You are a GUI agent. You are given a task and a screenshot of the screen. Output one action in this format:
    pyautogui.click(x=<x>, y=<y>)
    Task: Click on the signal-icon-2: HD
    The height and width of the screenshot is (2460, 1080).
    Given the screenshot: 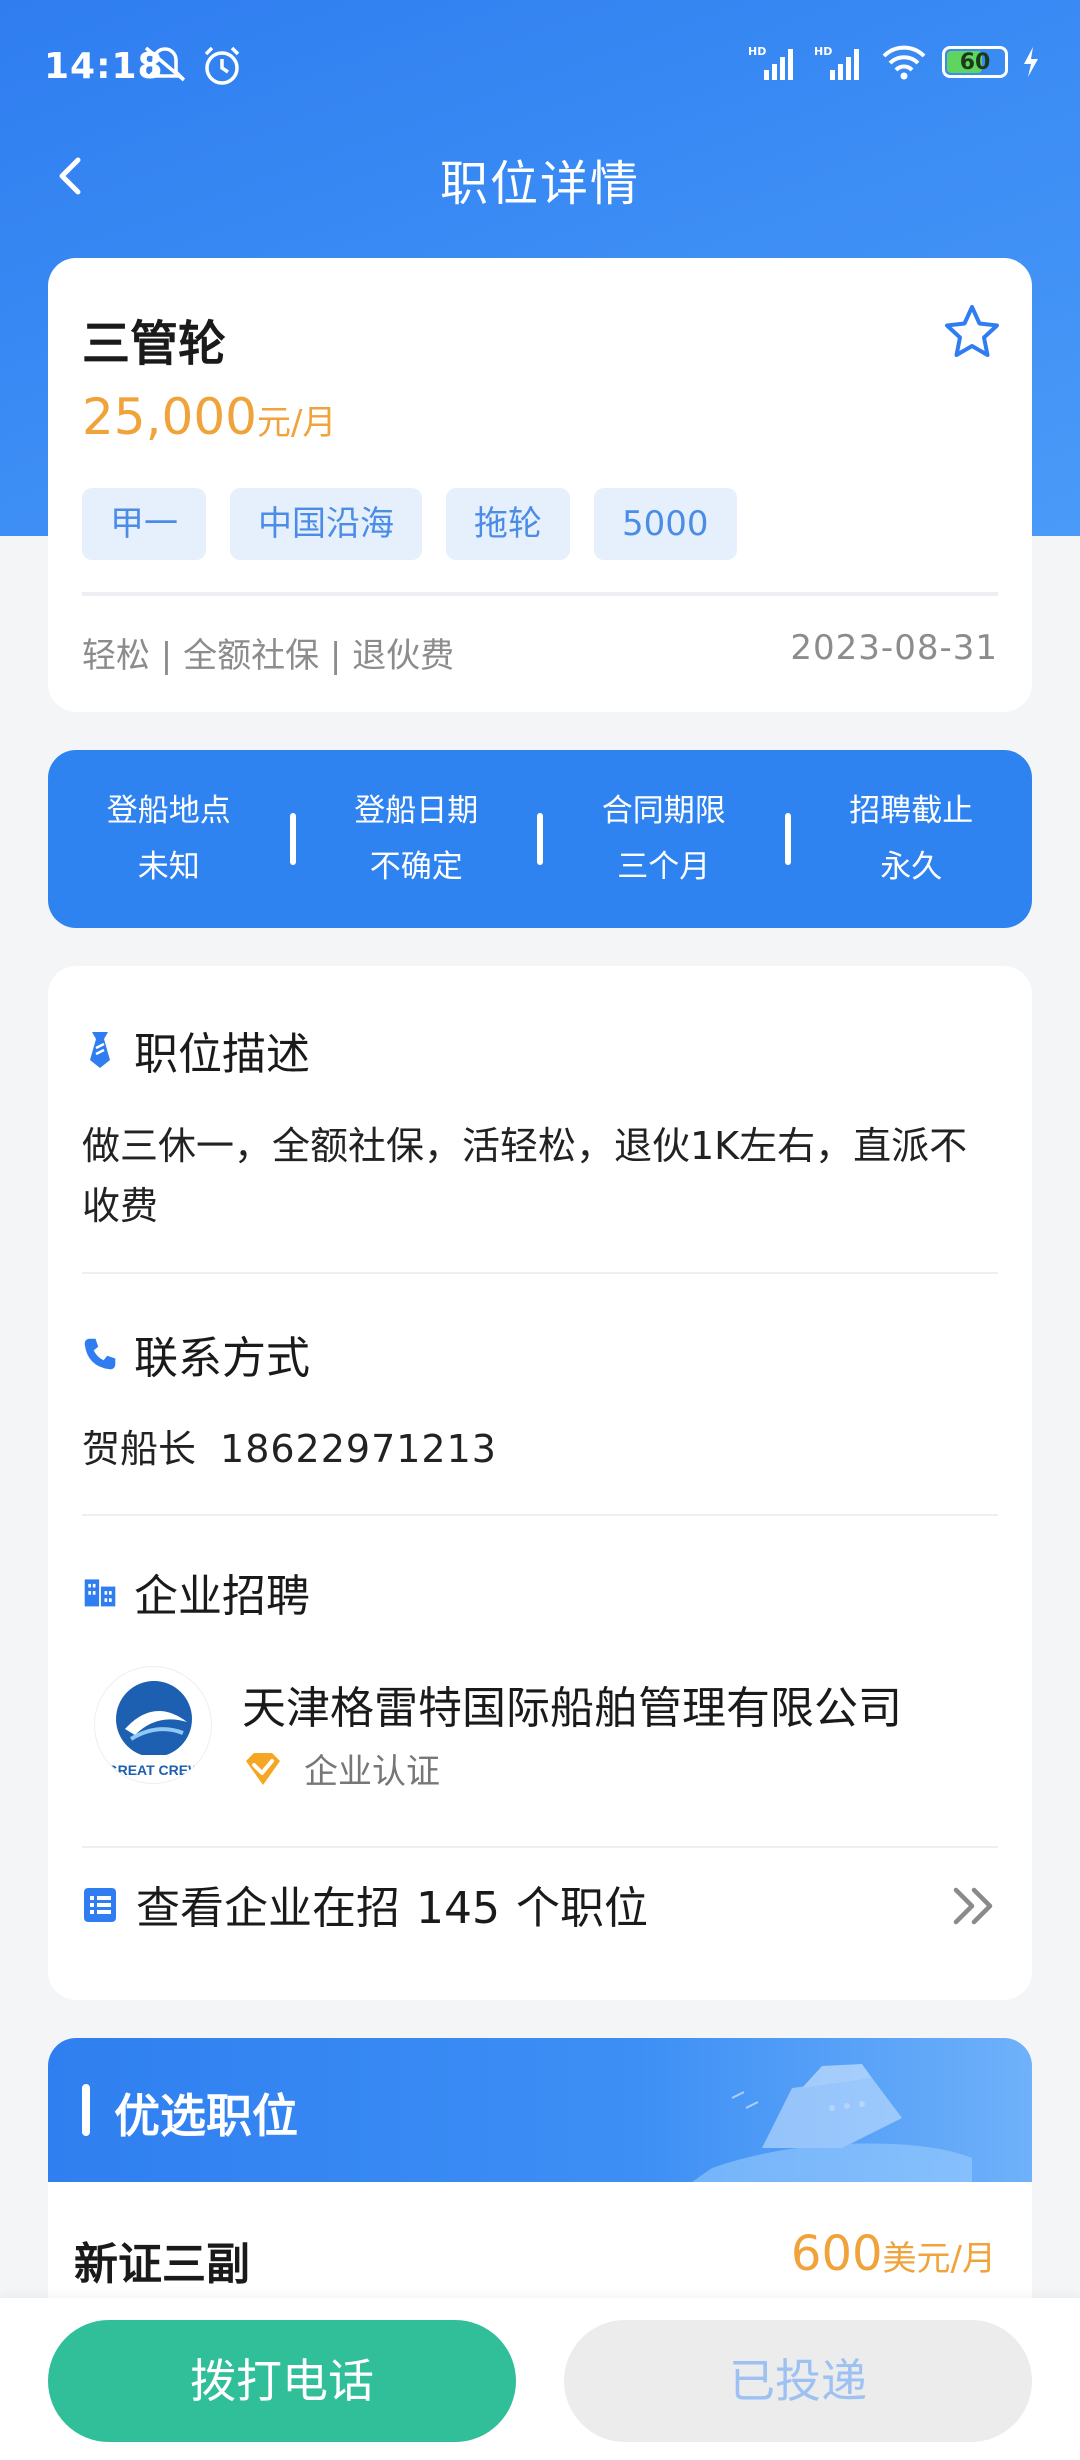 What is the action you would take?
    pyautogui.click(x=836, y=62)
    